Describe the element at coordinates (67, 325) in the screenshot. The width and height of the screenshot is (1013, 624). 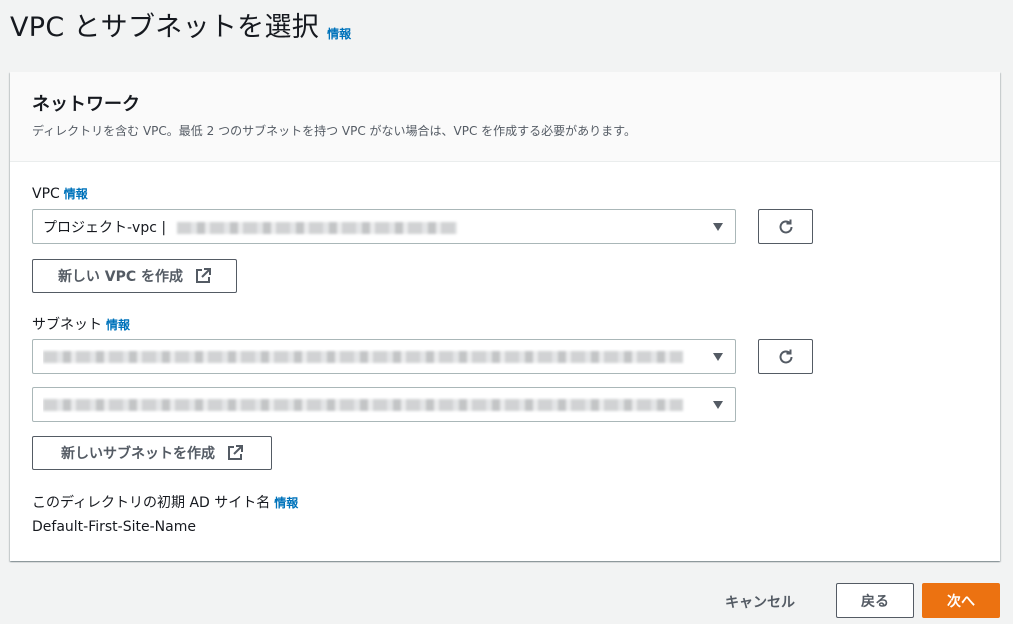
I see `subnet-label-text: サブネット` at that location.